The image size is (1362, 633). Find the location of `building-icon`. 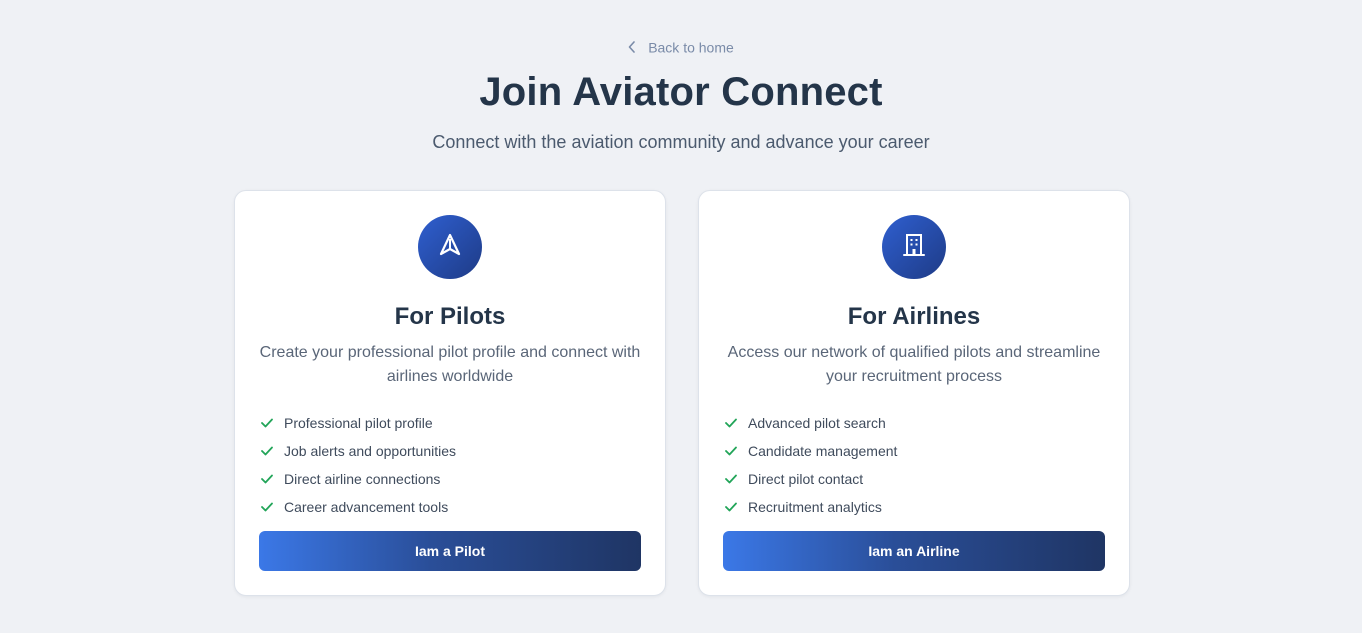

building-icon is located at coordinates (914, 247).